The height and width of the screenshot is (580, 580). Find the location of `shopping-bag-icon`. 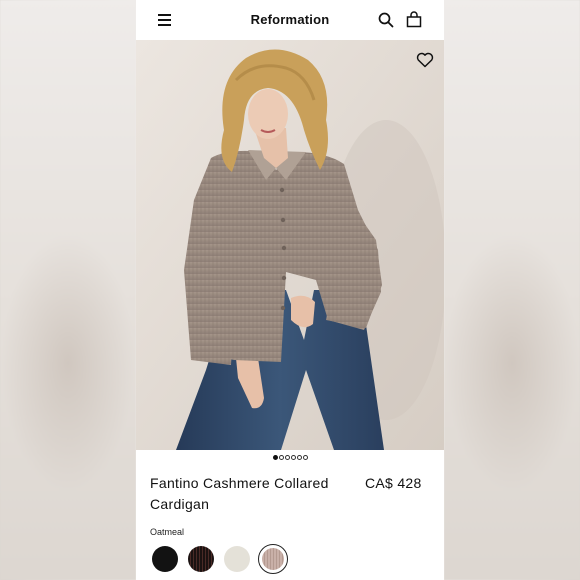

shopping-bag-icon is located at coordinates (414, 19).